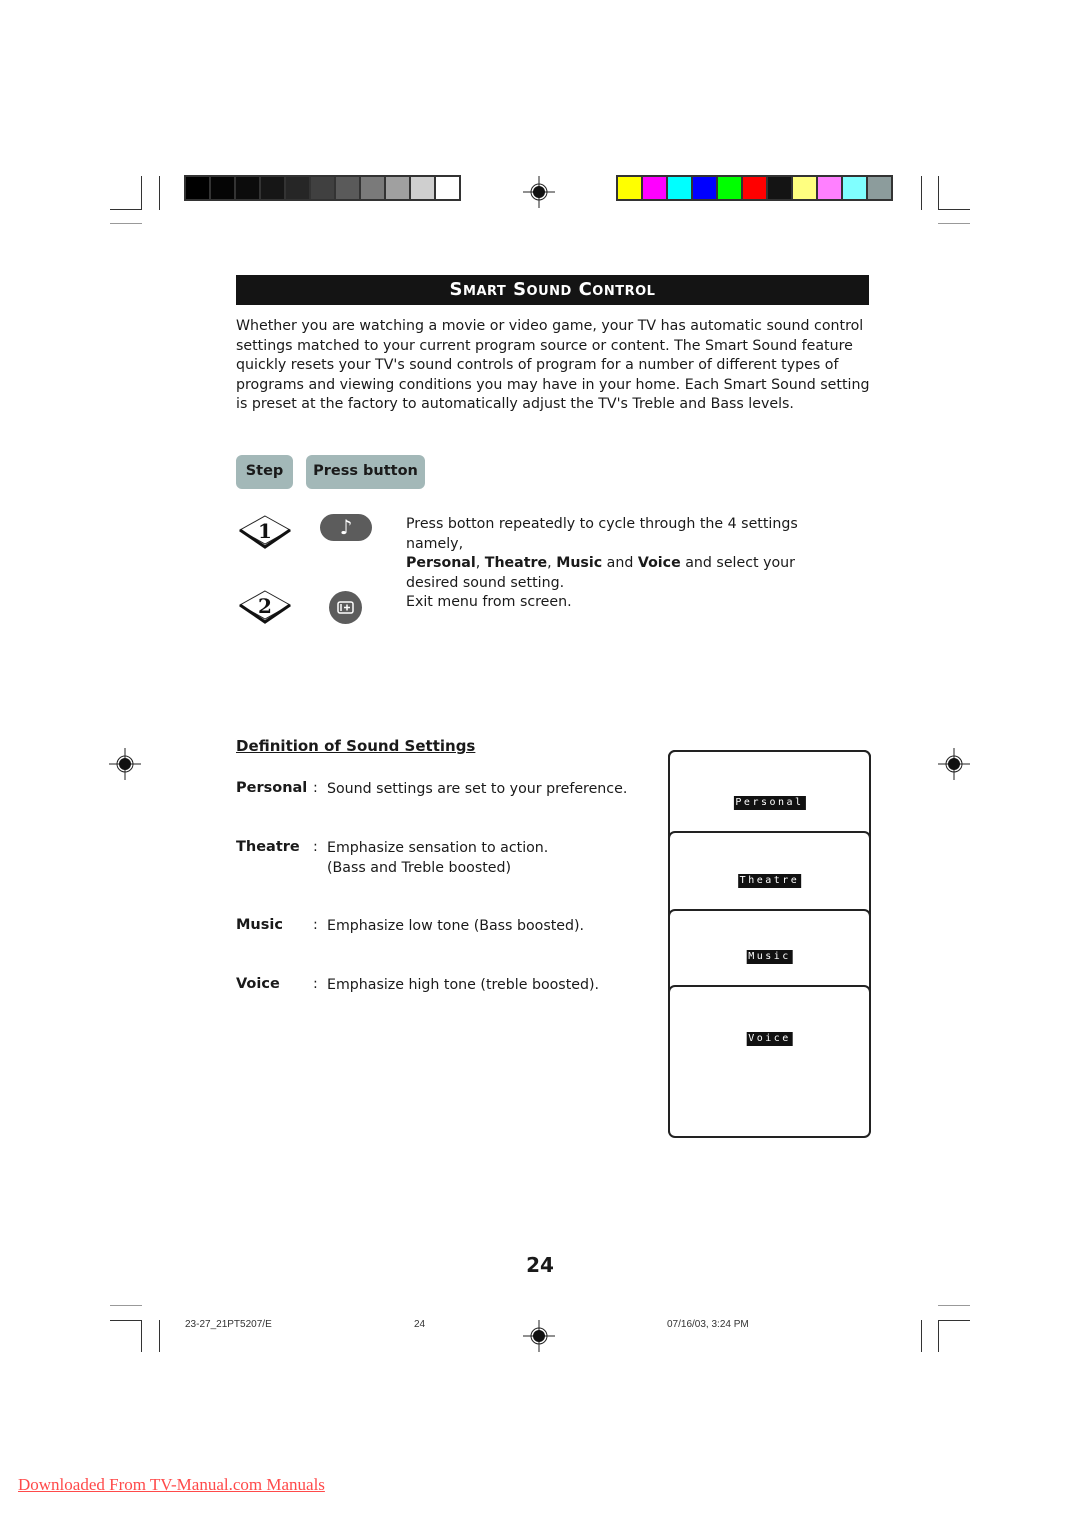 The width and height of the screenshot is (1080, 1528). I want to click on step-number: 2, so click(265, 606).